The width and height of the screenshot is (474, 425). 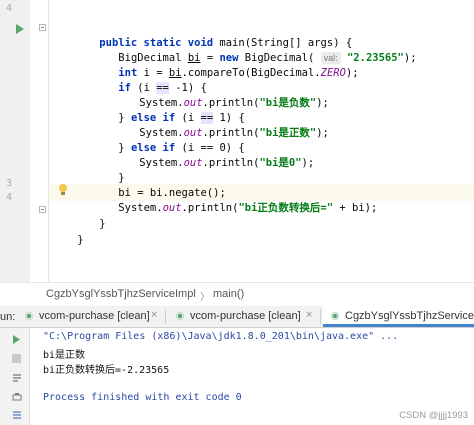 I want to click on console-output-line: bi是正数, so click(x=64, y=355).